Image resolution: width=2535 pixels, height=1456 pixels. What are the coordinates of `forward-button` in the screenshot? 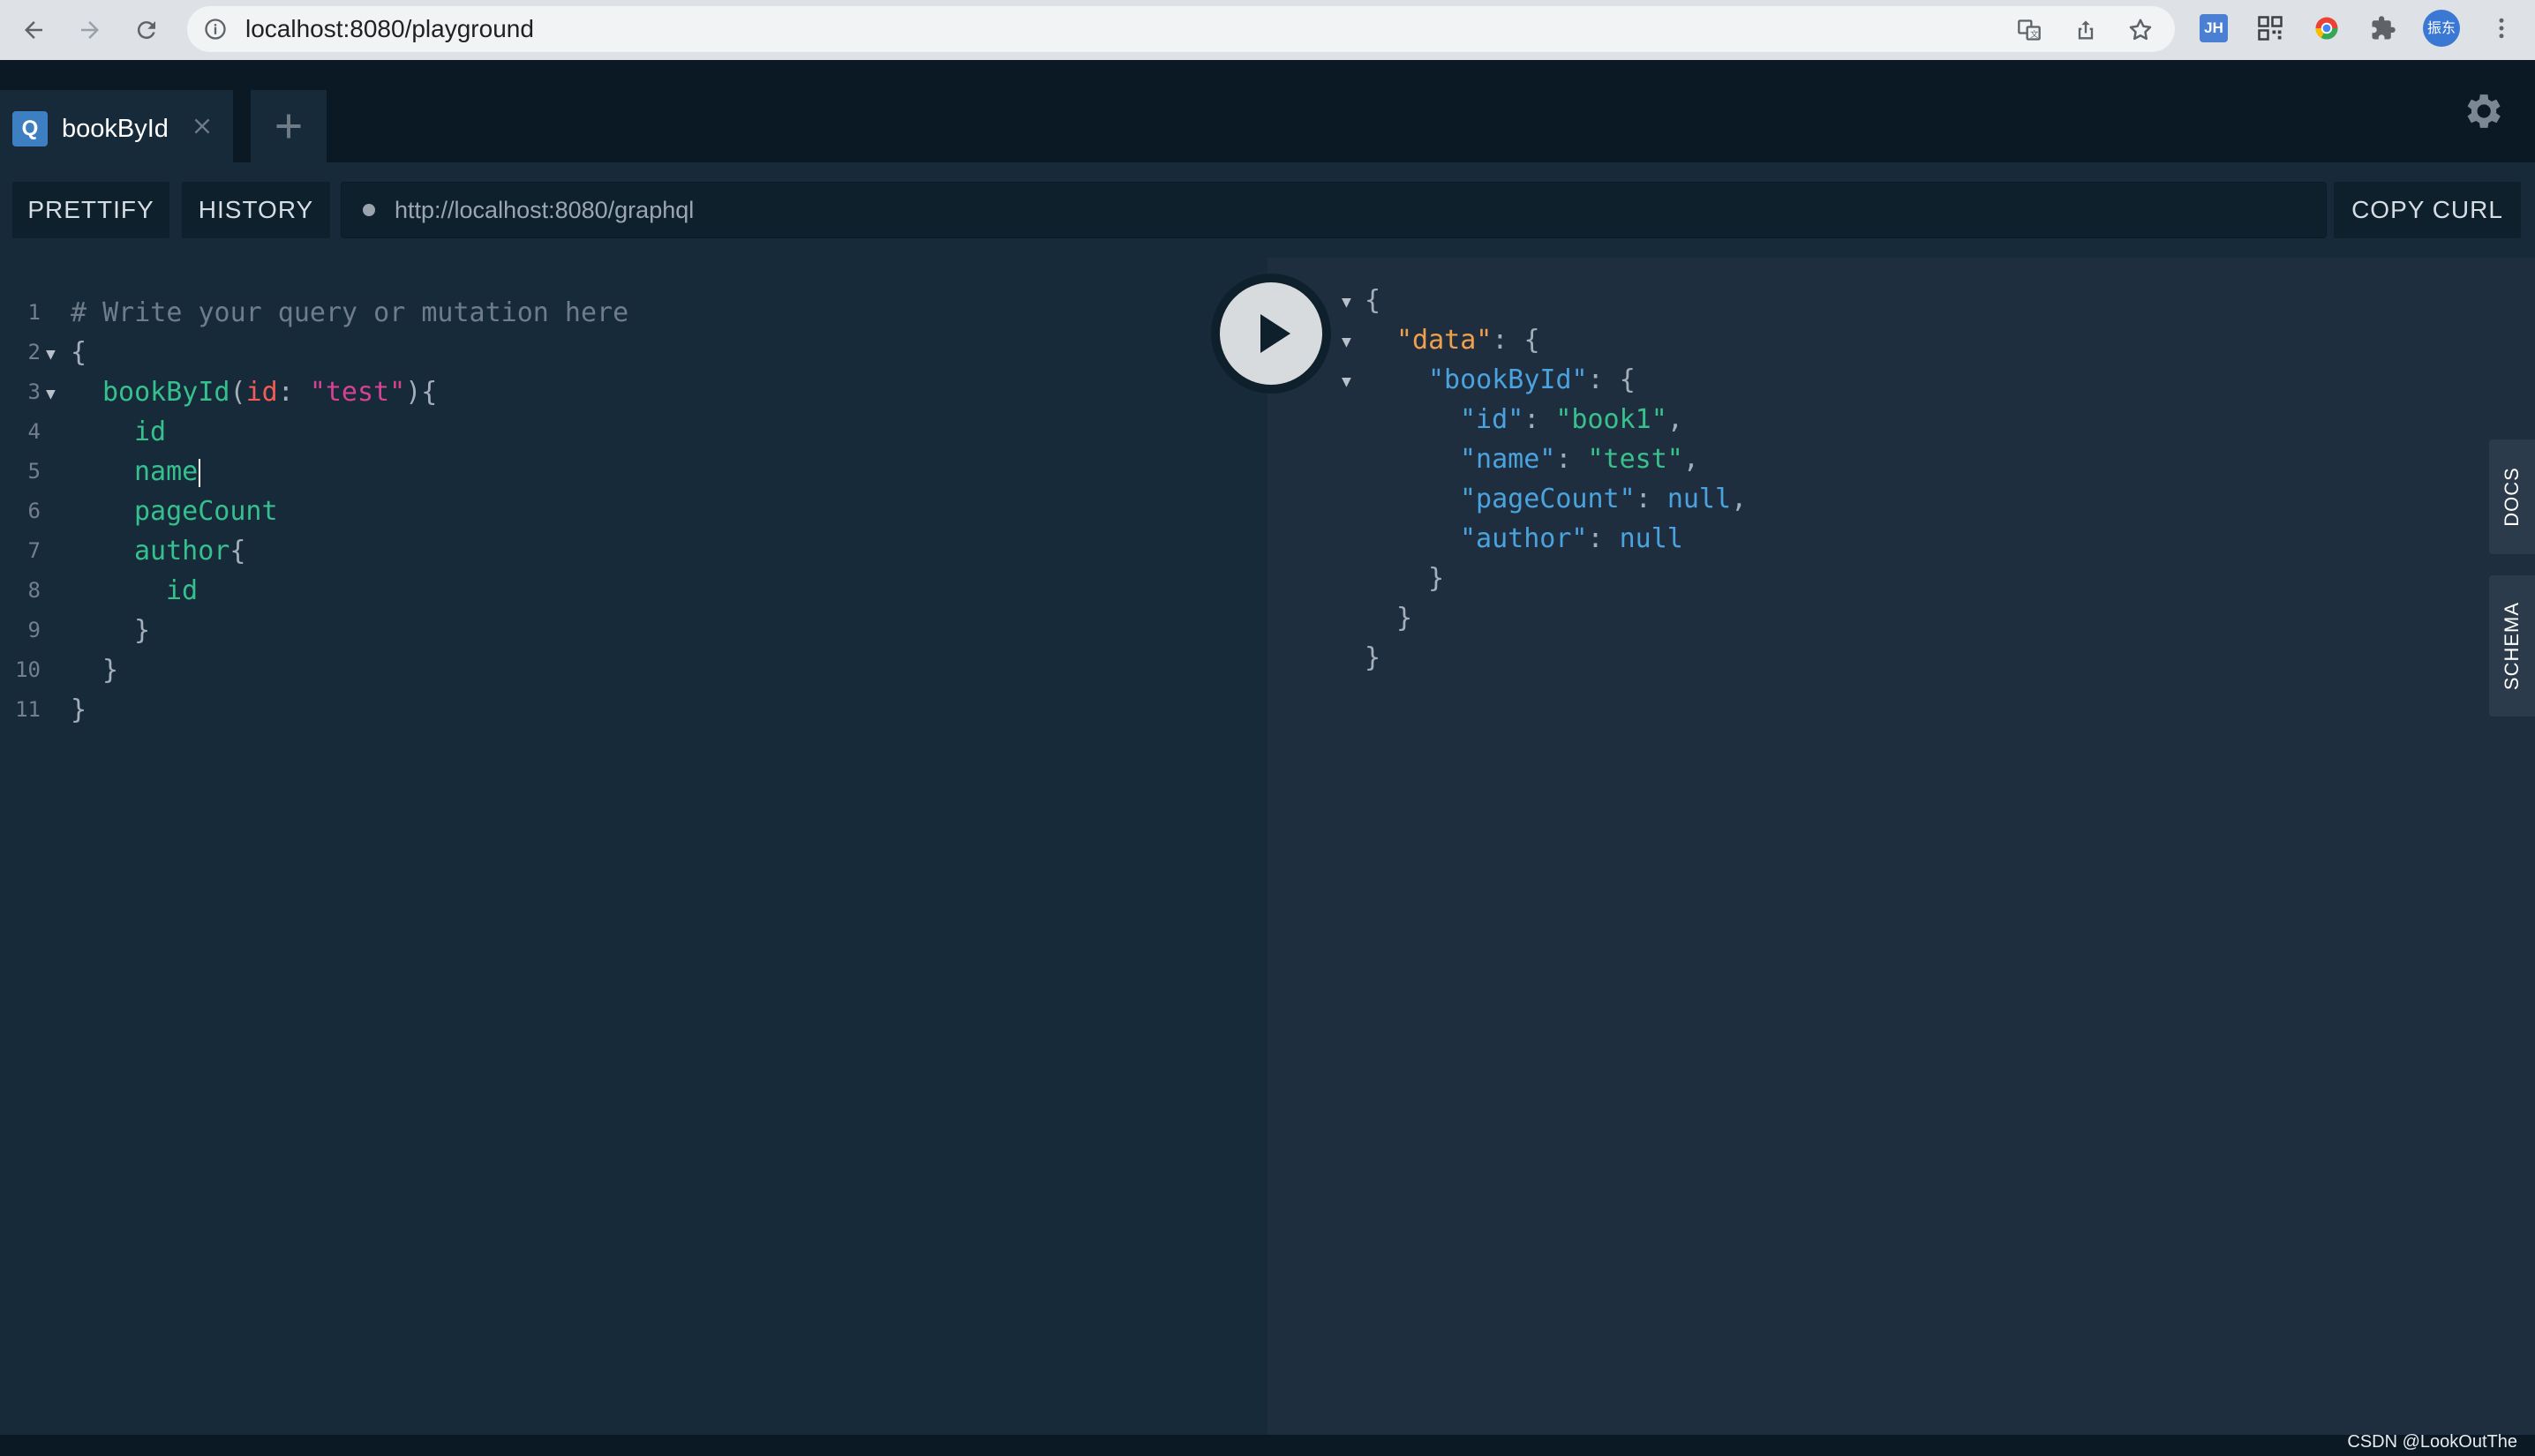 It's located at (90, 30).